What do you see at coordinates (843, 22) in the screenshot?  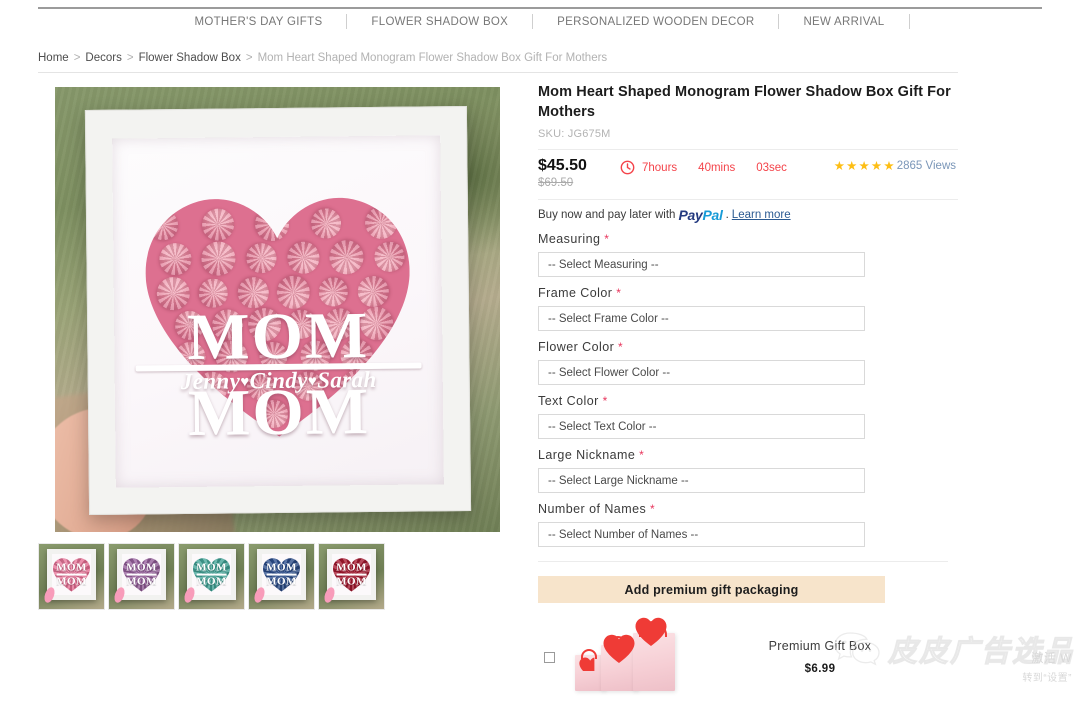 I see `nav-item-new-arrival: NEW ARRIVAL` at bounding box center [843, 22].